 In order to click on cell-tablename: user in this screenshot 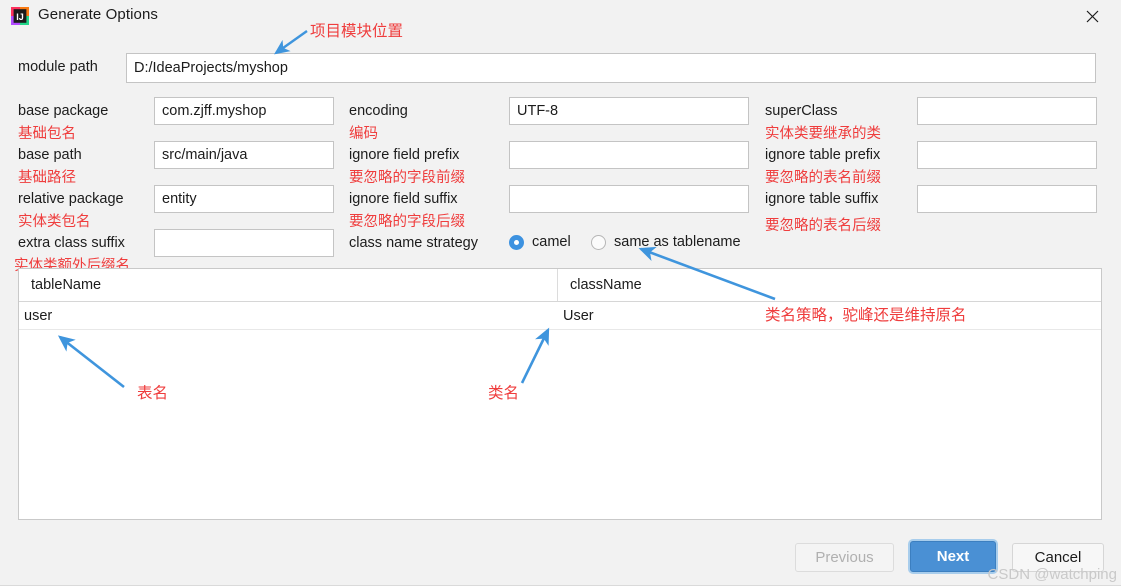, I will do `click(38, 315)`.